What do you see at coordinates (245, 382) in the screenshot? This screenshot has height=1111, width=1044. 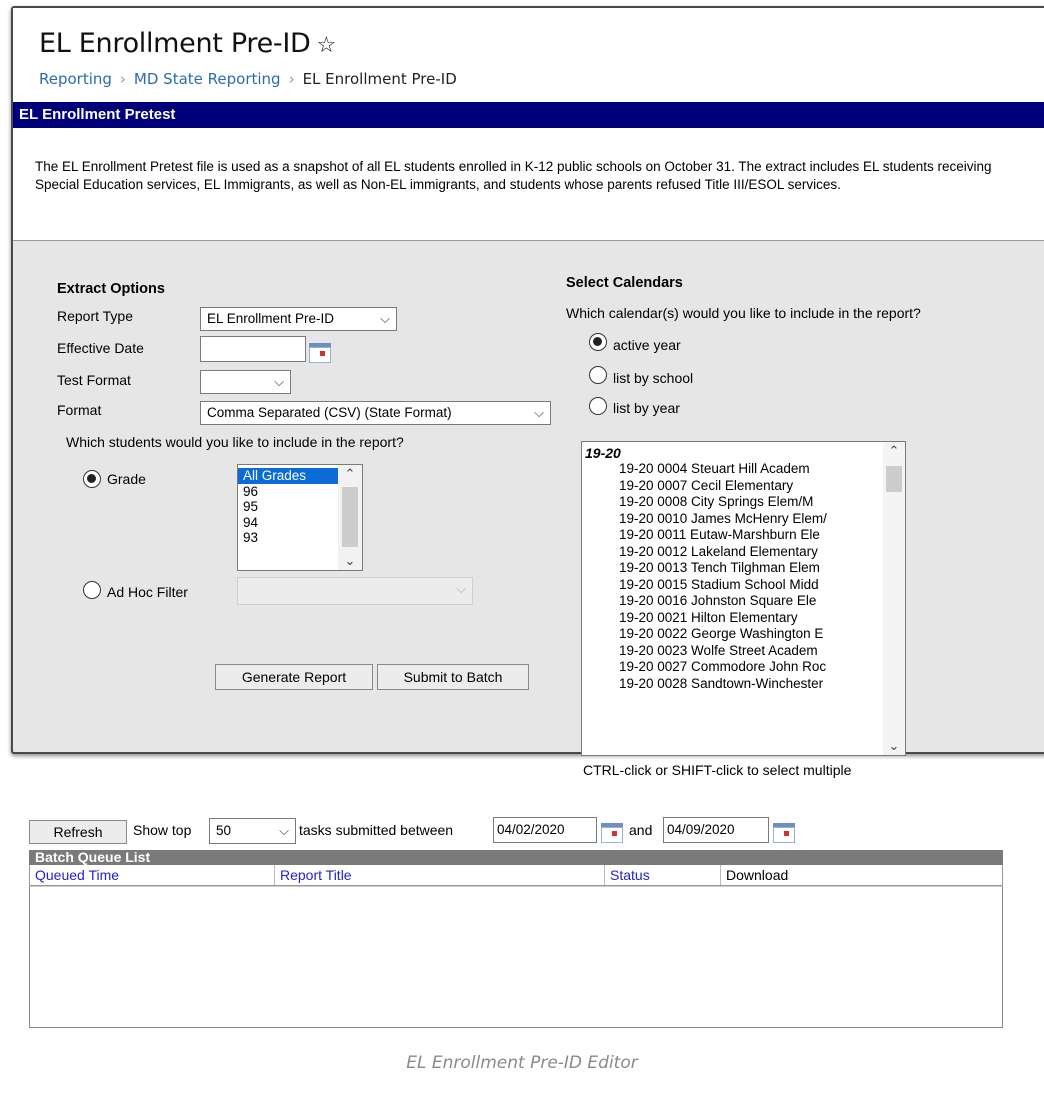 I see `test-format-select: ⌵` at bounding box center [245, 382].